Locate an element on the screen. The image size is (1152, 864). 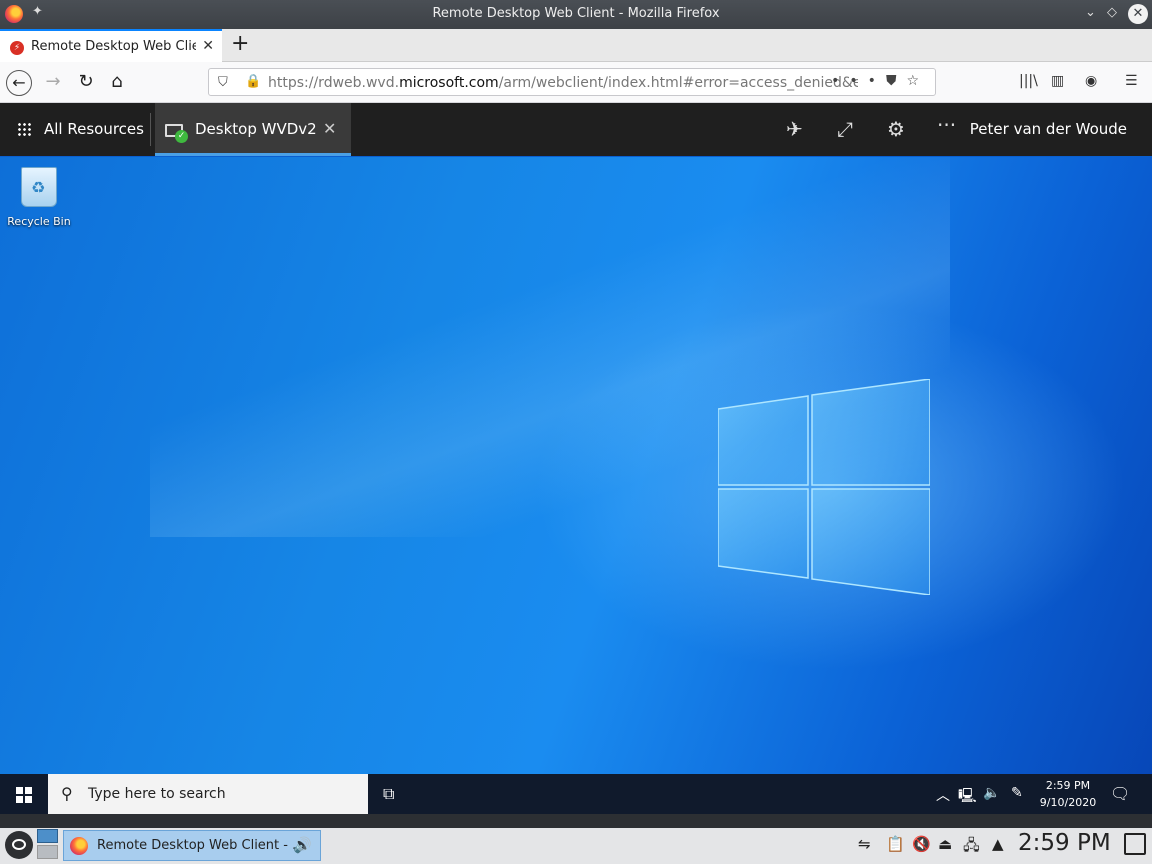
window-close-button: ✕ is located at coordinates (1138, 14).